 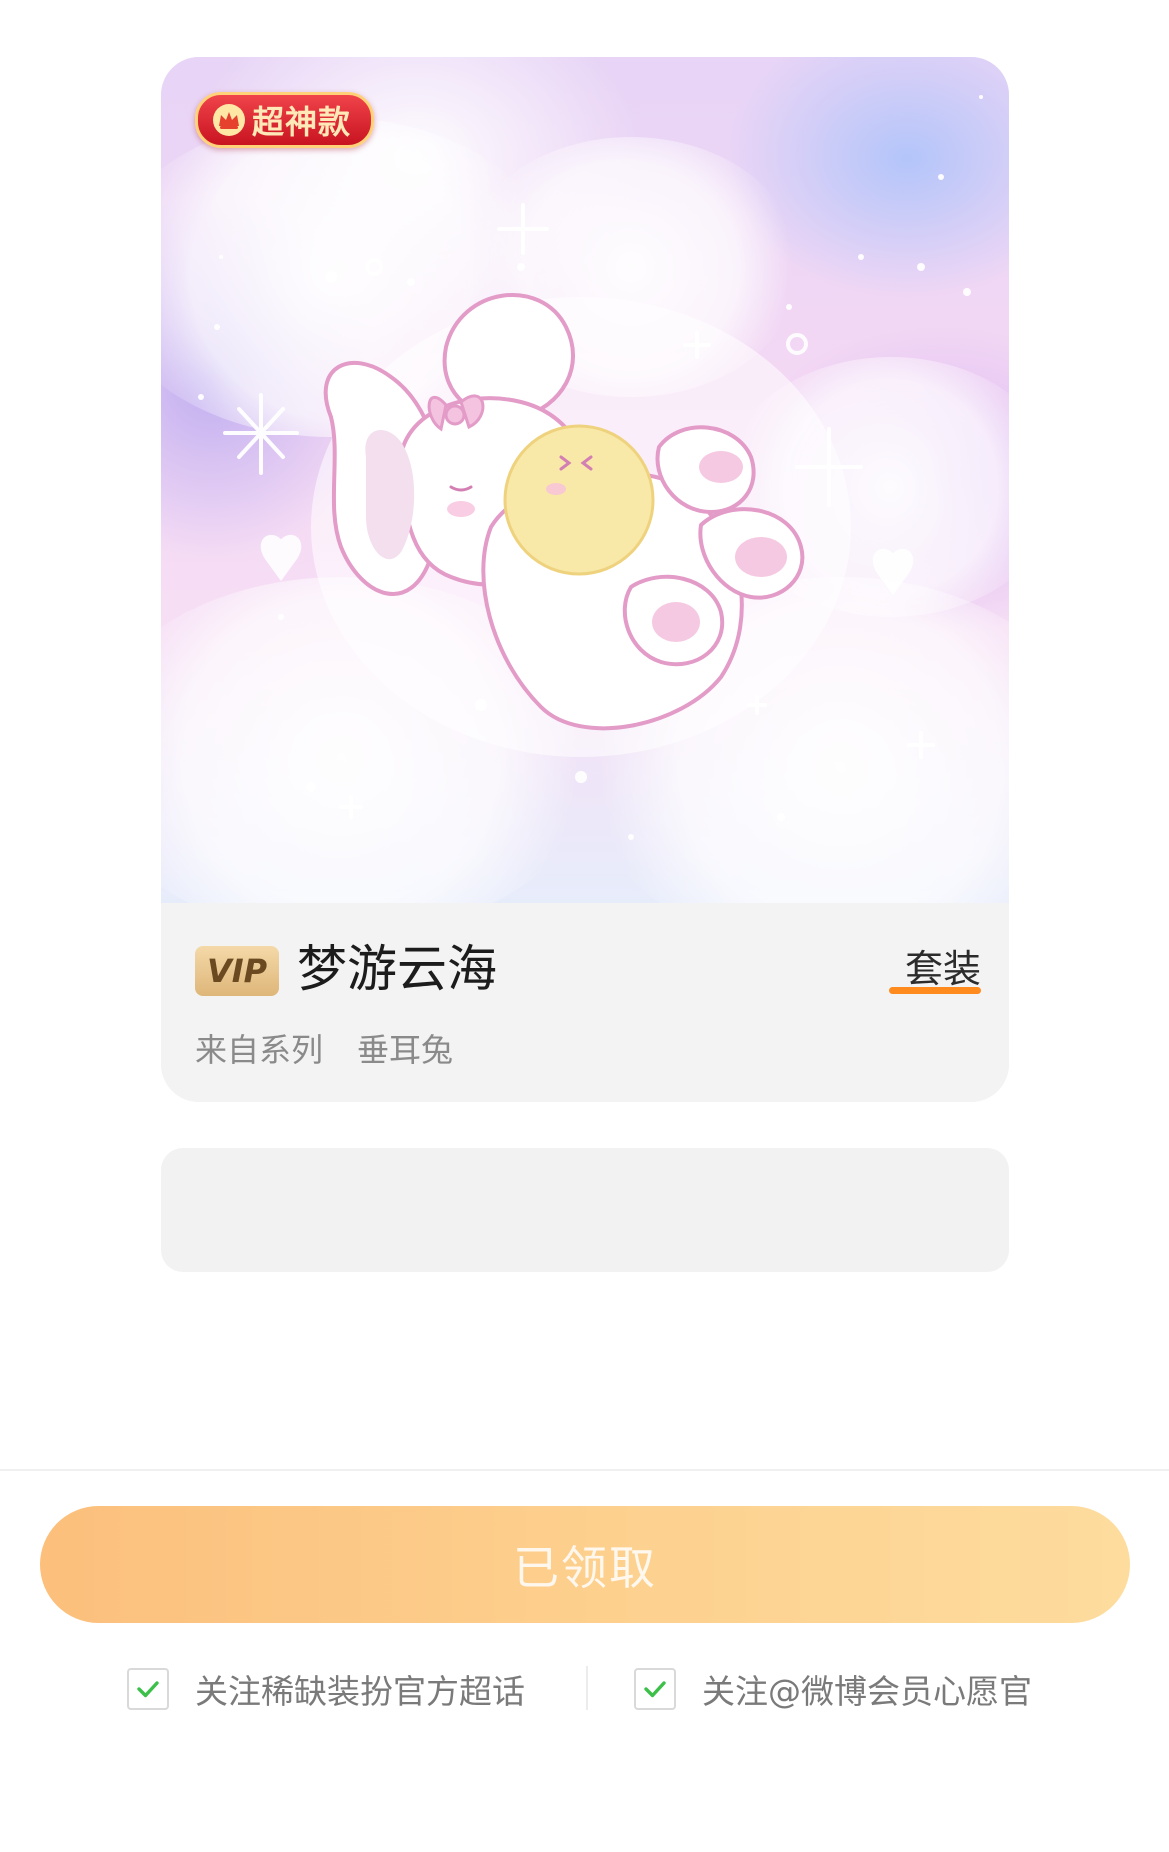 What do you see at coordinates (587, 1688) in the screenshot?
I see `options-separator` at bounding box center [587, 1688].